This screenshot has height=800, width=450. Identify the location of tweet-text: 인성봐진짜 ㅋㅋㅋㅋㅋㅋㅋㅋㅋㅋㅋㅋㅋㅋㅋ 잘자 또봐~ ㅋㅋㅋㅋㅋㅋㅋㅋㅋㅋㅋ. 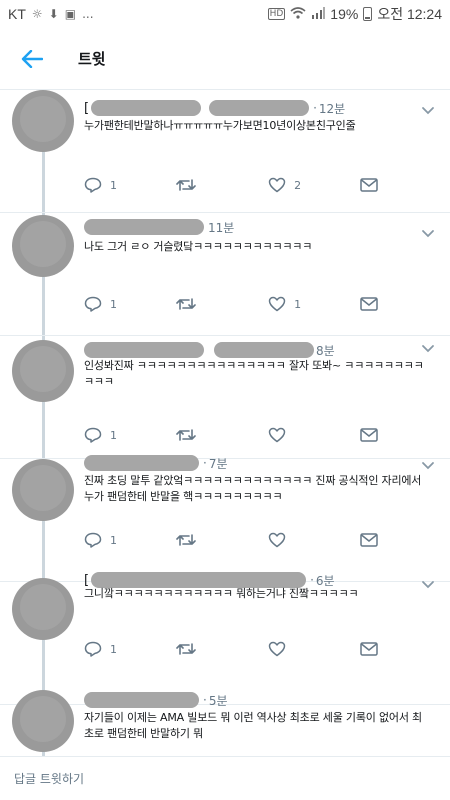
(254, 373).